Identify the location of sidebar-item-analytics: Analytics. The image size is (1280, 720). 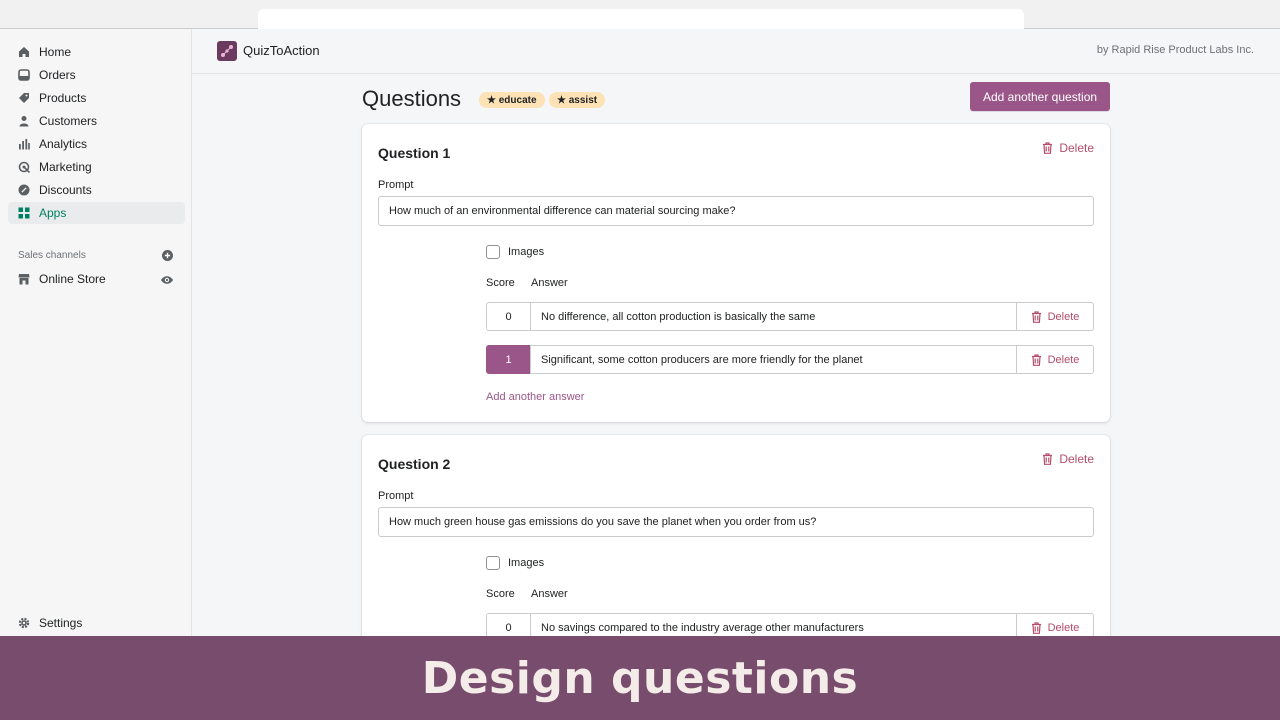
(96, 144).